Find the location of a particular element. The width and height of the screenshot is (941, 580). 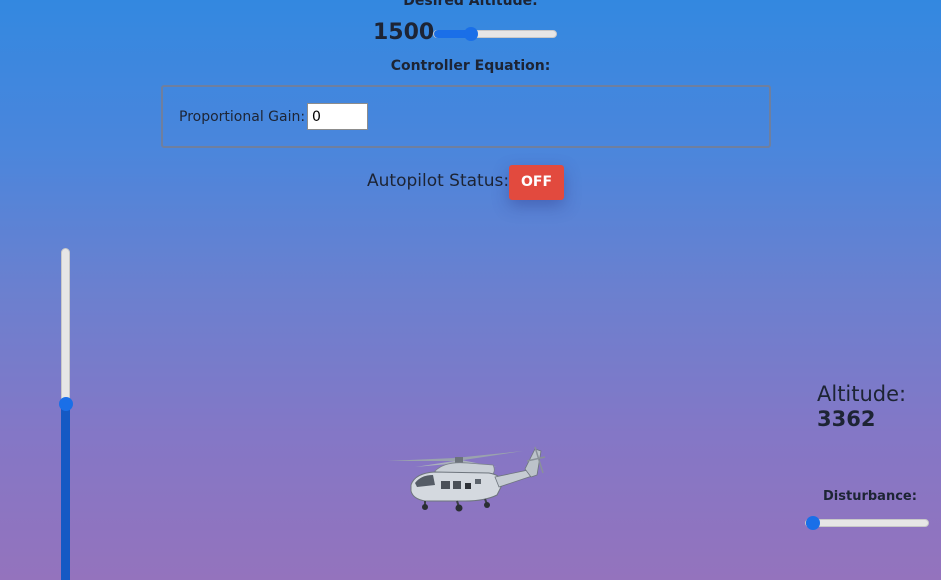

desired-altitude-slider-knob is located at coordinates (470, 34).